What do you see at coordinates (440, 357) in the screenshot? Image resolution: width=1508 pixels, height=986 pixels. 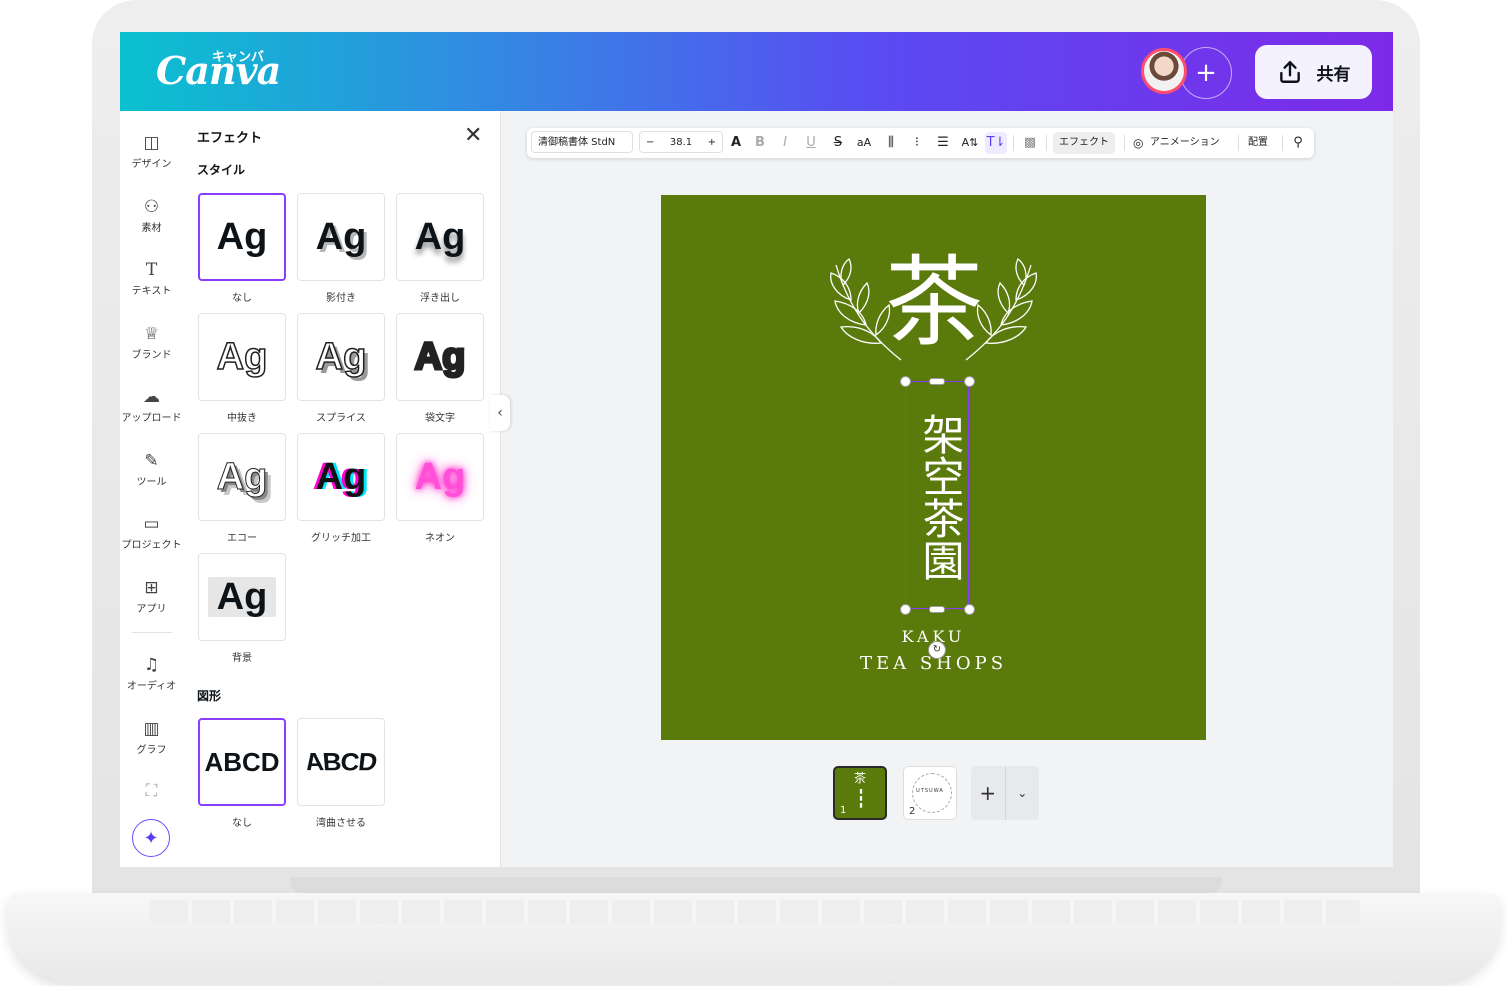 I see `style-tile-outline: Ag` at bounding box center [440, 357].